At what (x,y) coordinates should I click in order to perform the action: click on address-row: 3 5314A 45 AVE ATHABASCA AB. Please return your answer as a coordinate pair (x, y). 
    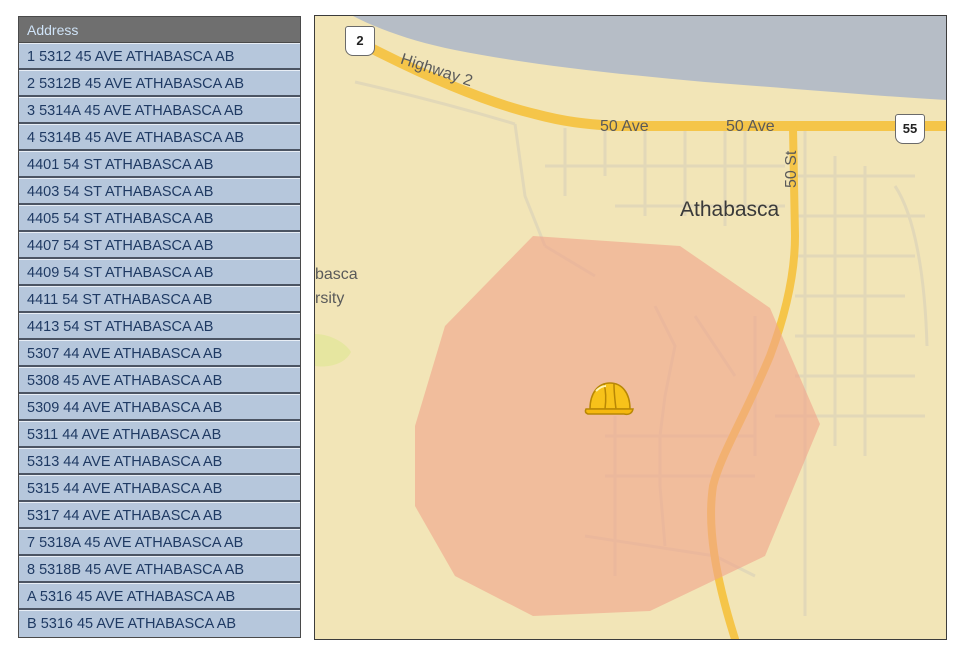
    Looking at the image, I should click on (159, 110).